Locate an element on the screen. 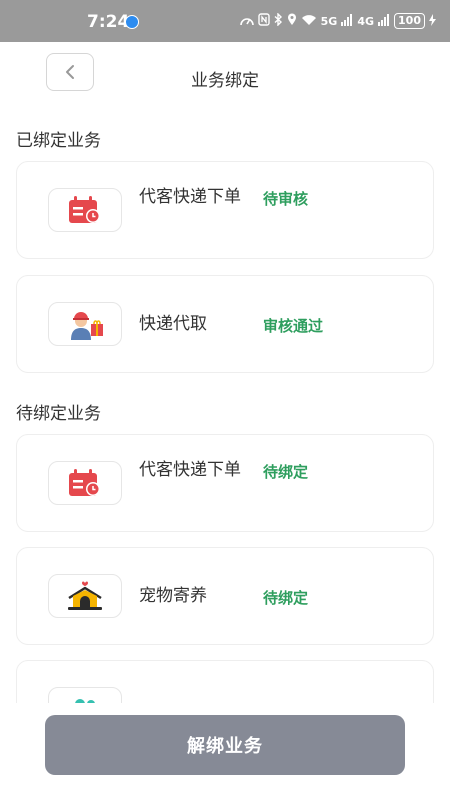 This screenshot has height=800, width=450. courier-icon is located at coordinates (87, 326).